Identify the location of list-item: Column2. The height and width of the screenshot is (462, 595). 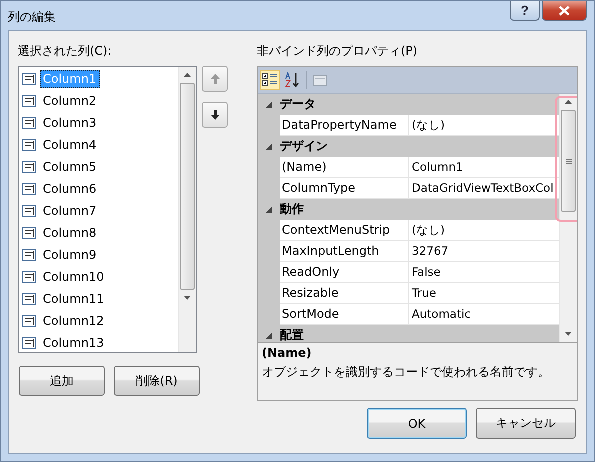
(70, 101).